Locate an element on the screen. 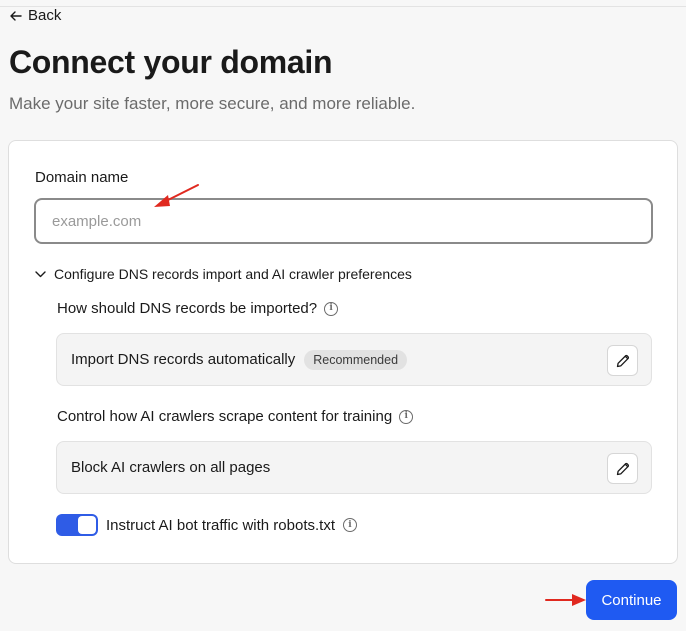  recommended-badge: Recommended is located at coordinates (356, 359).